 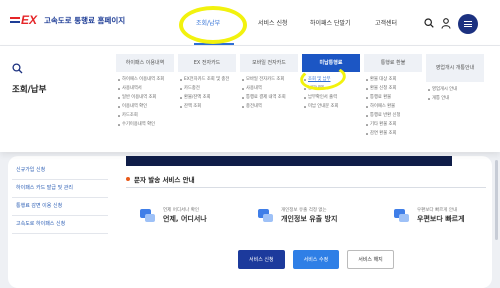 What do you see at coordinates (496, 200) in the screenshot?
I see `scrollbar` at bounding box center [496, 200].